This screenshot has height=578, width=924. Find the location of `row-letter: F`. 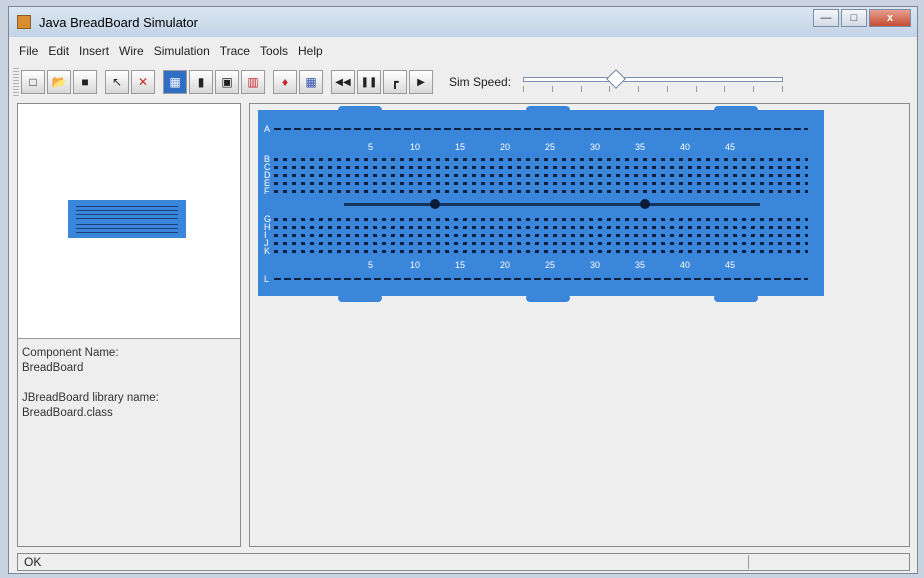

row-letter: F is located at coordinates (267, 191).